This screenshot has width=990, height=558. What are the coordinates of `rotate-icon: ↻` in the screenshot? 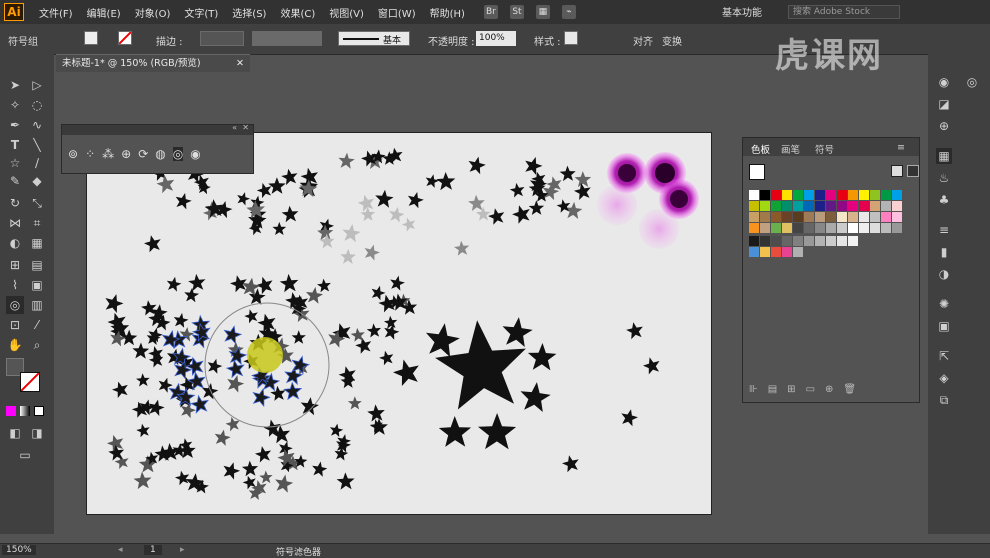 It's located at (15, 203).